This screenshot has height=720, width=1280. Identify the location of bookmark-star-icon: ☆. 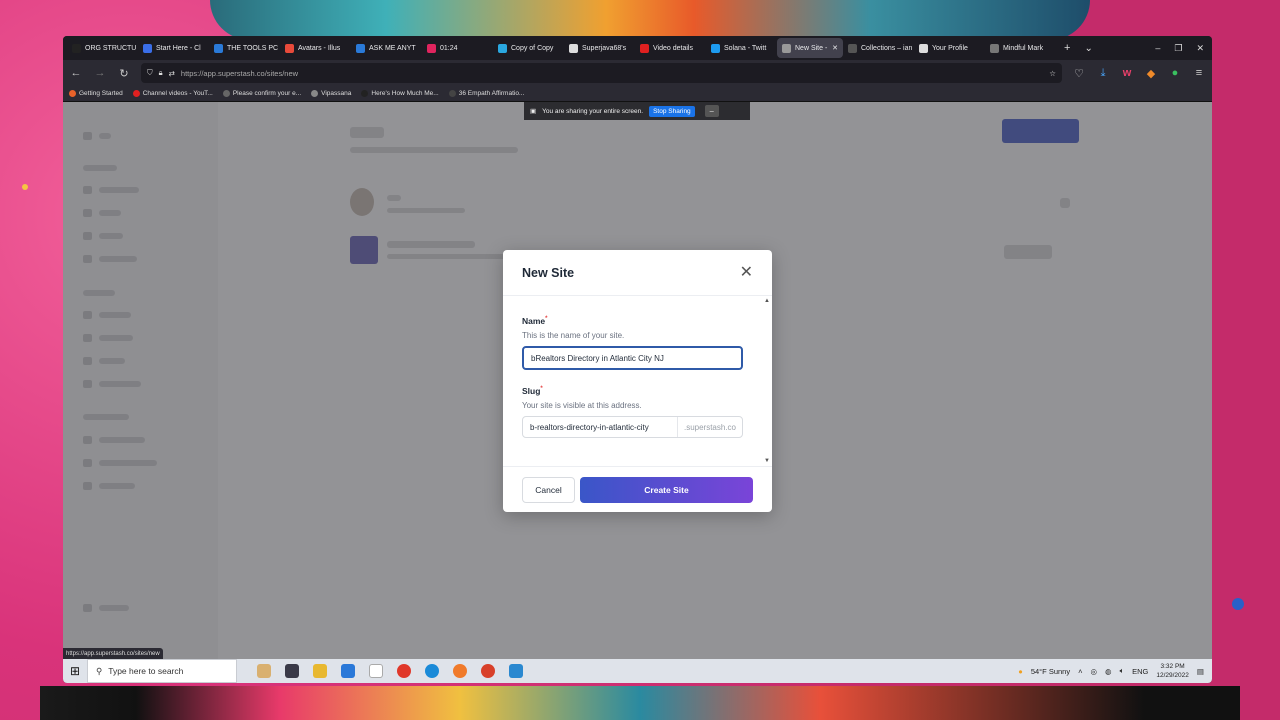
(1052, 73).